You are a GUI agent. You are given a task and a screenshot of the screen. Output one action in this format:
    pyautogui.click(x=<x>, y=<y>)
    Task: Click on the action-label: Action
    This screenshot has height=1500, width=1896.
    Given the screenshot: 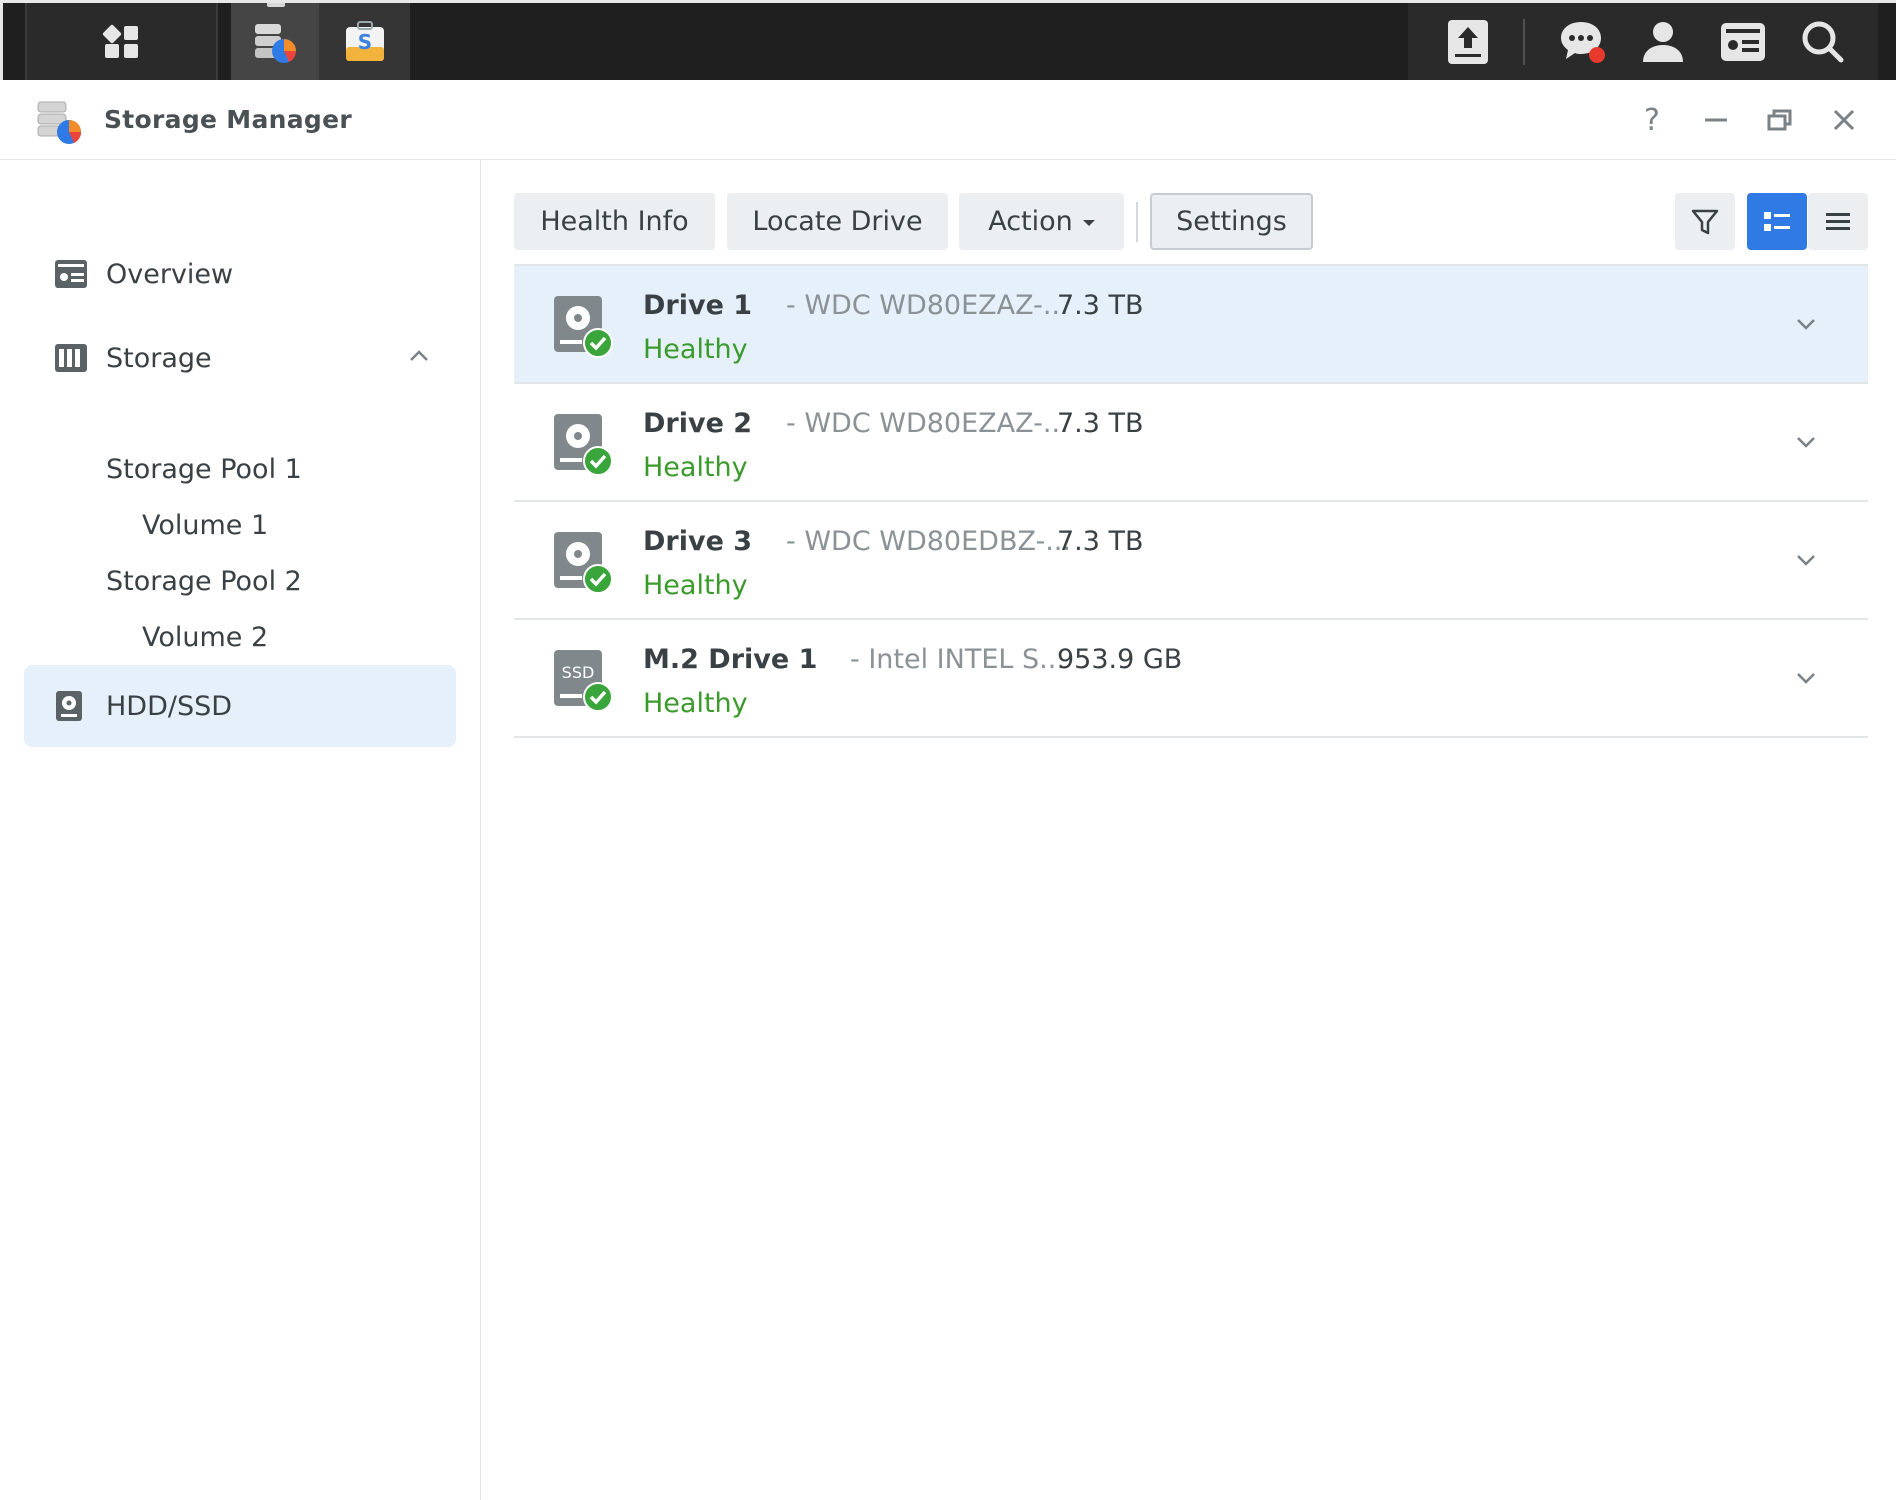 What is the action you would take?
    pyautogui.click(x=1030, y=221)
    